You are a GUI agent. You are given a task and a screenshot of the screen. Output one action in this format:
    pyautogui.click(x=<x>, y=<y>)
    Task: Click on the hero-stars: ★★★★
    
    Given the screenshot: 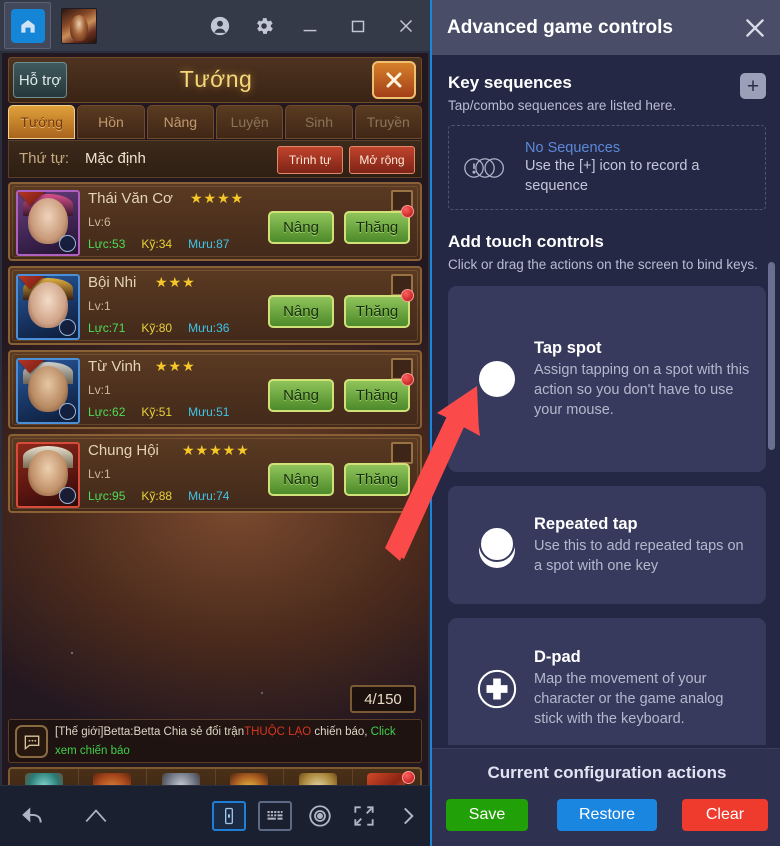 What is the action you would take?
    pyautogui.click(x=217, y=198)
    